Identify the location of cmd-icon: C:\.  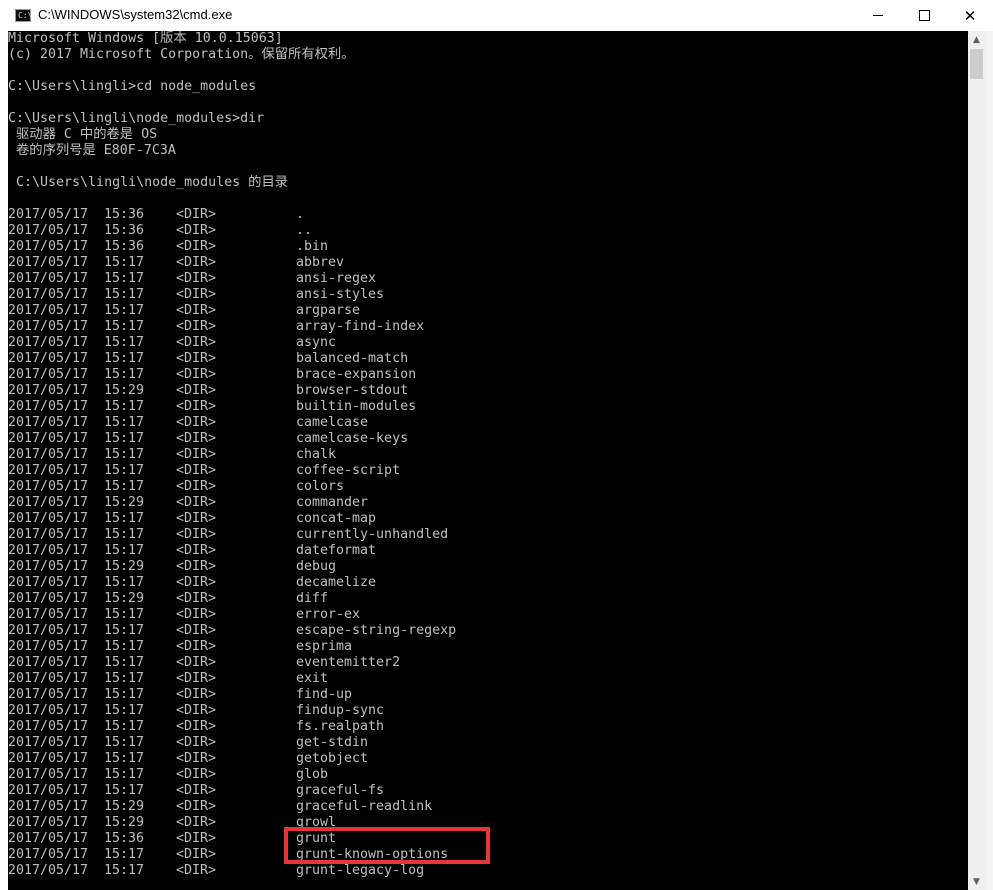
(23, 15).